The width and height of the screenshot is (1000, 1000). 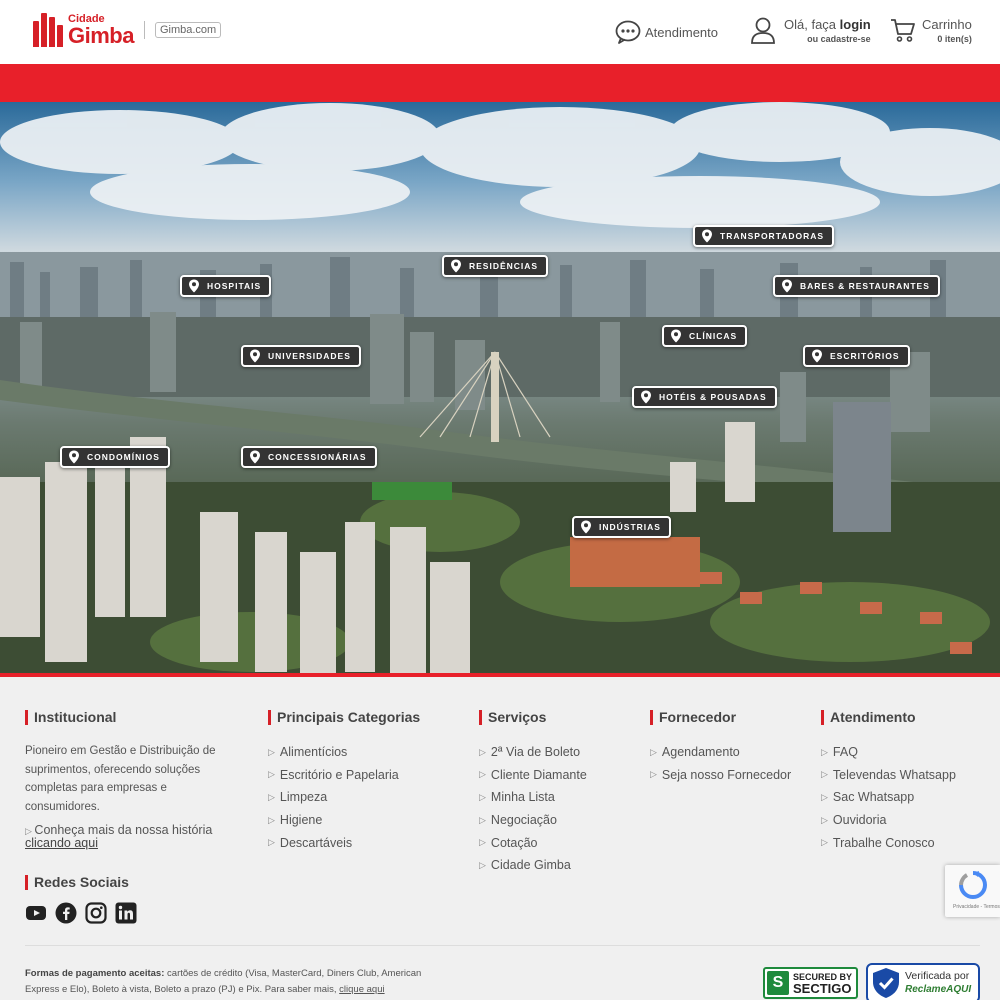 What do you see at coordinates (101, 30) in the screenshot?
I see `logo-text: Cidade Gimba` at bounding box center [101, 30].